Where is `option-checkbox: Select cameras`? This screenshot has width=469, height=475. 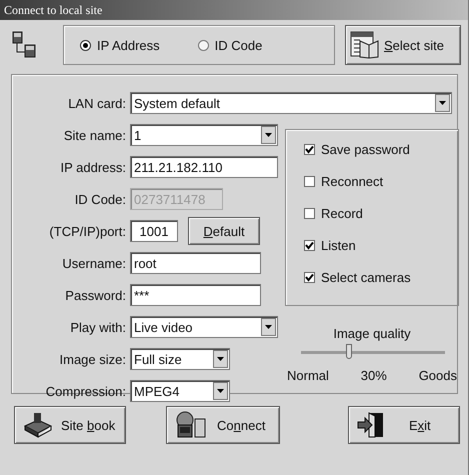 option-checkbox: Select cameras is located at coordinates (381, 277).